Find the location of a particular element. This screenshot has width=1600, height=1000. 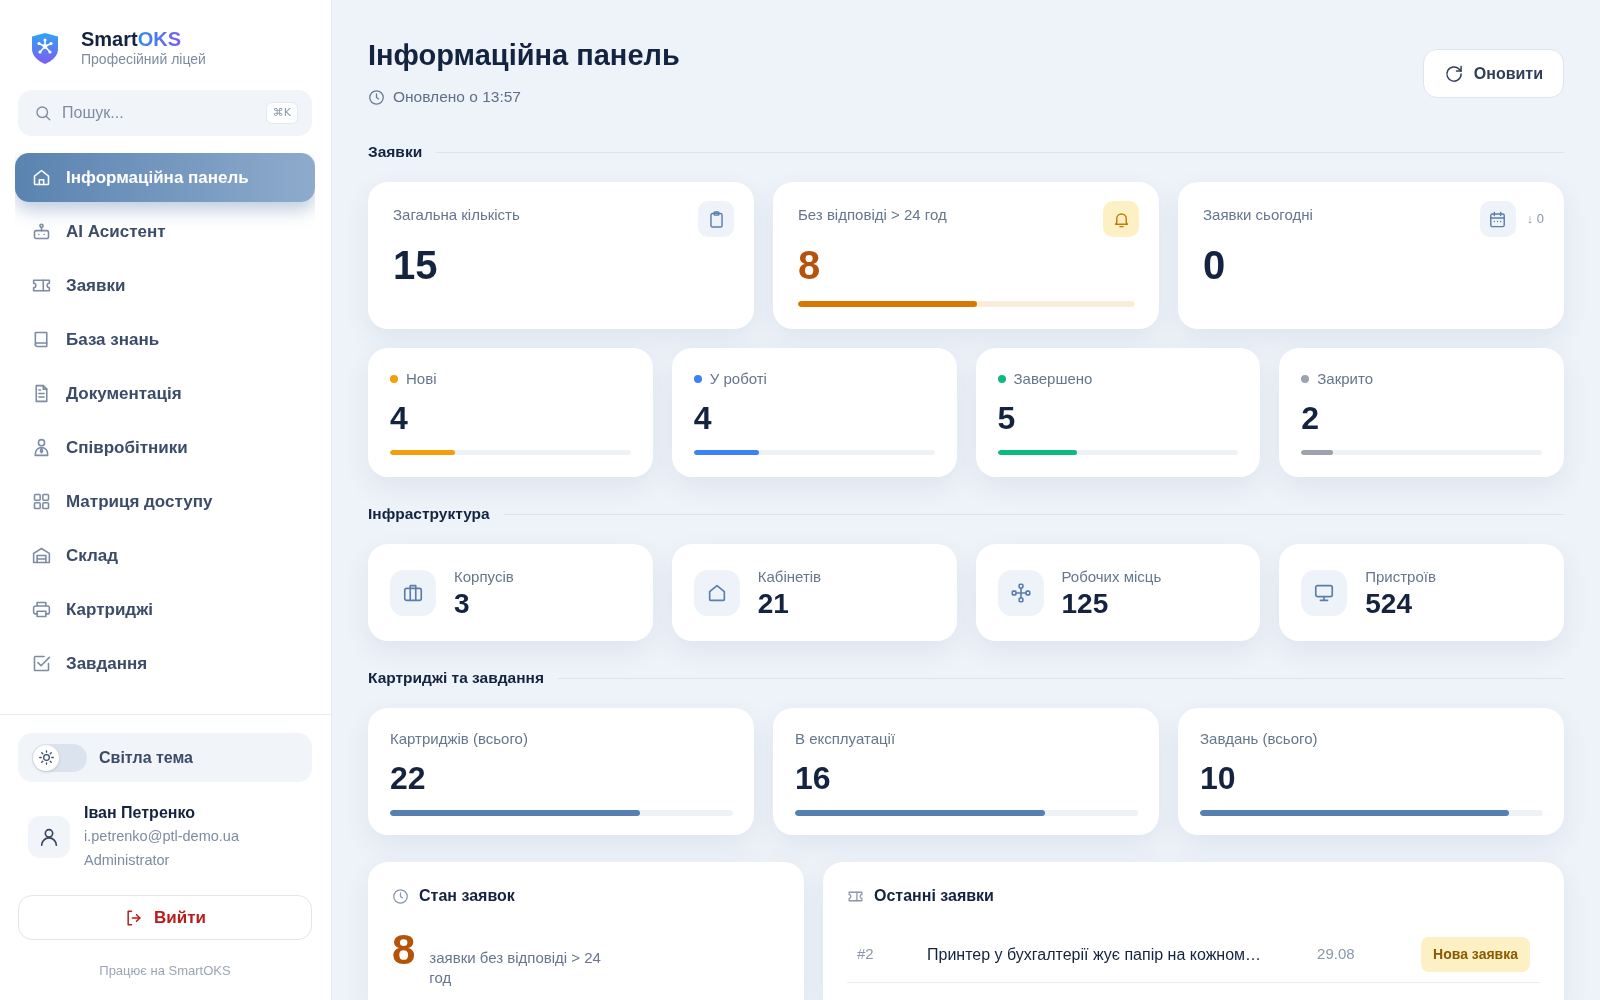

brand-subtitle: Професійний ліцей is located at coordinates (143, 59).